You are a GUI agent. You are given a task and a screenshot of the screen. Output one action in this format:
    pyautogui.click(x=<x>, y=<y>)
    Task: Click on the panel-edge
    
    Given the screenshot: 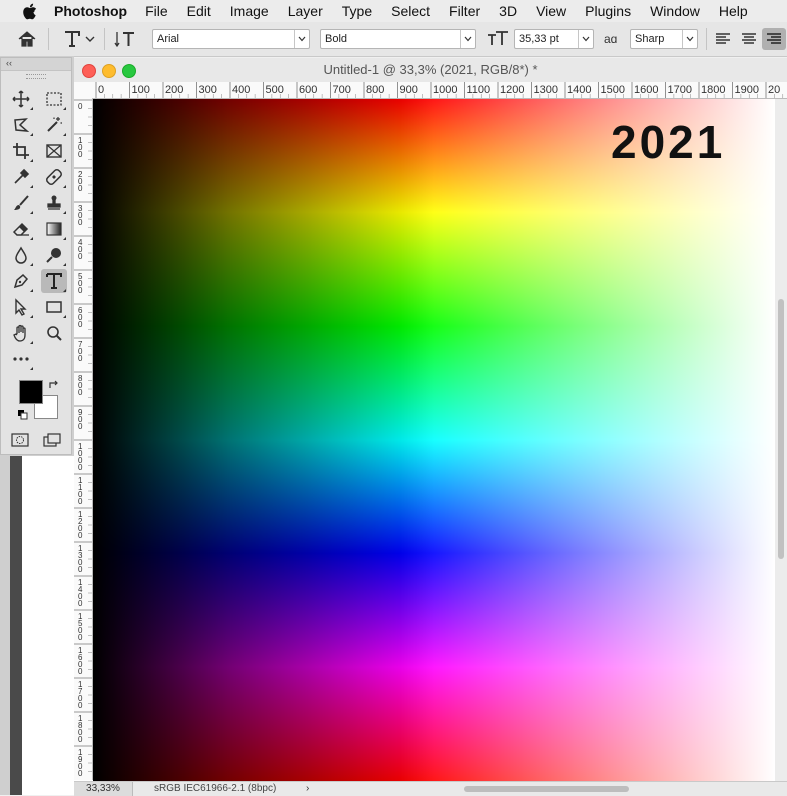 What is the action you would take?
    pyautogui.click(x=16, y=625)
    